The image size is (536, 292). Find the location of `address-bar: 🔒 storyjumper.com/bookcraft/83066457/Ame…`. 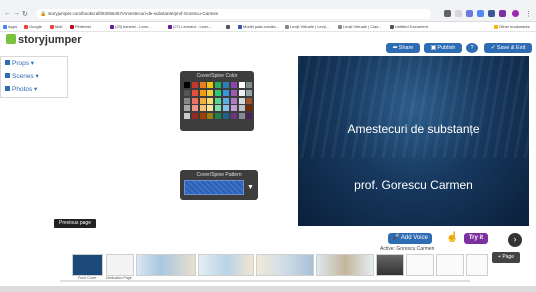

address-bar: 🔒 storyjumper.com/bookcraft/83066457/Ame… is located at coordinates (233, 14).